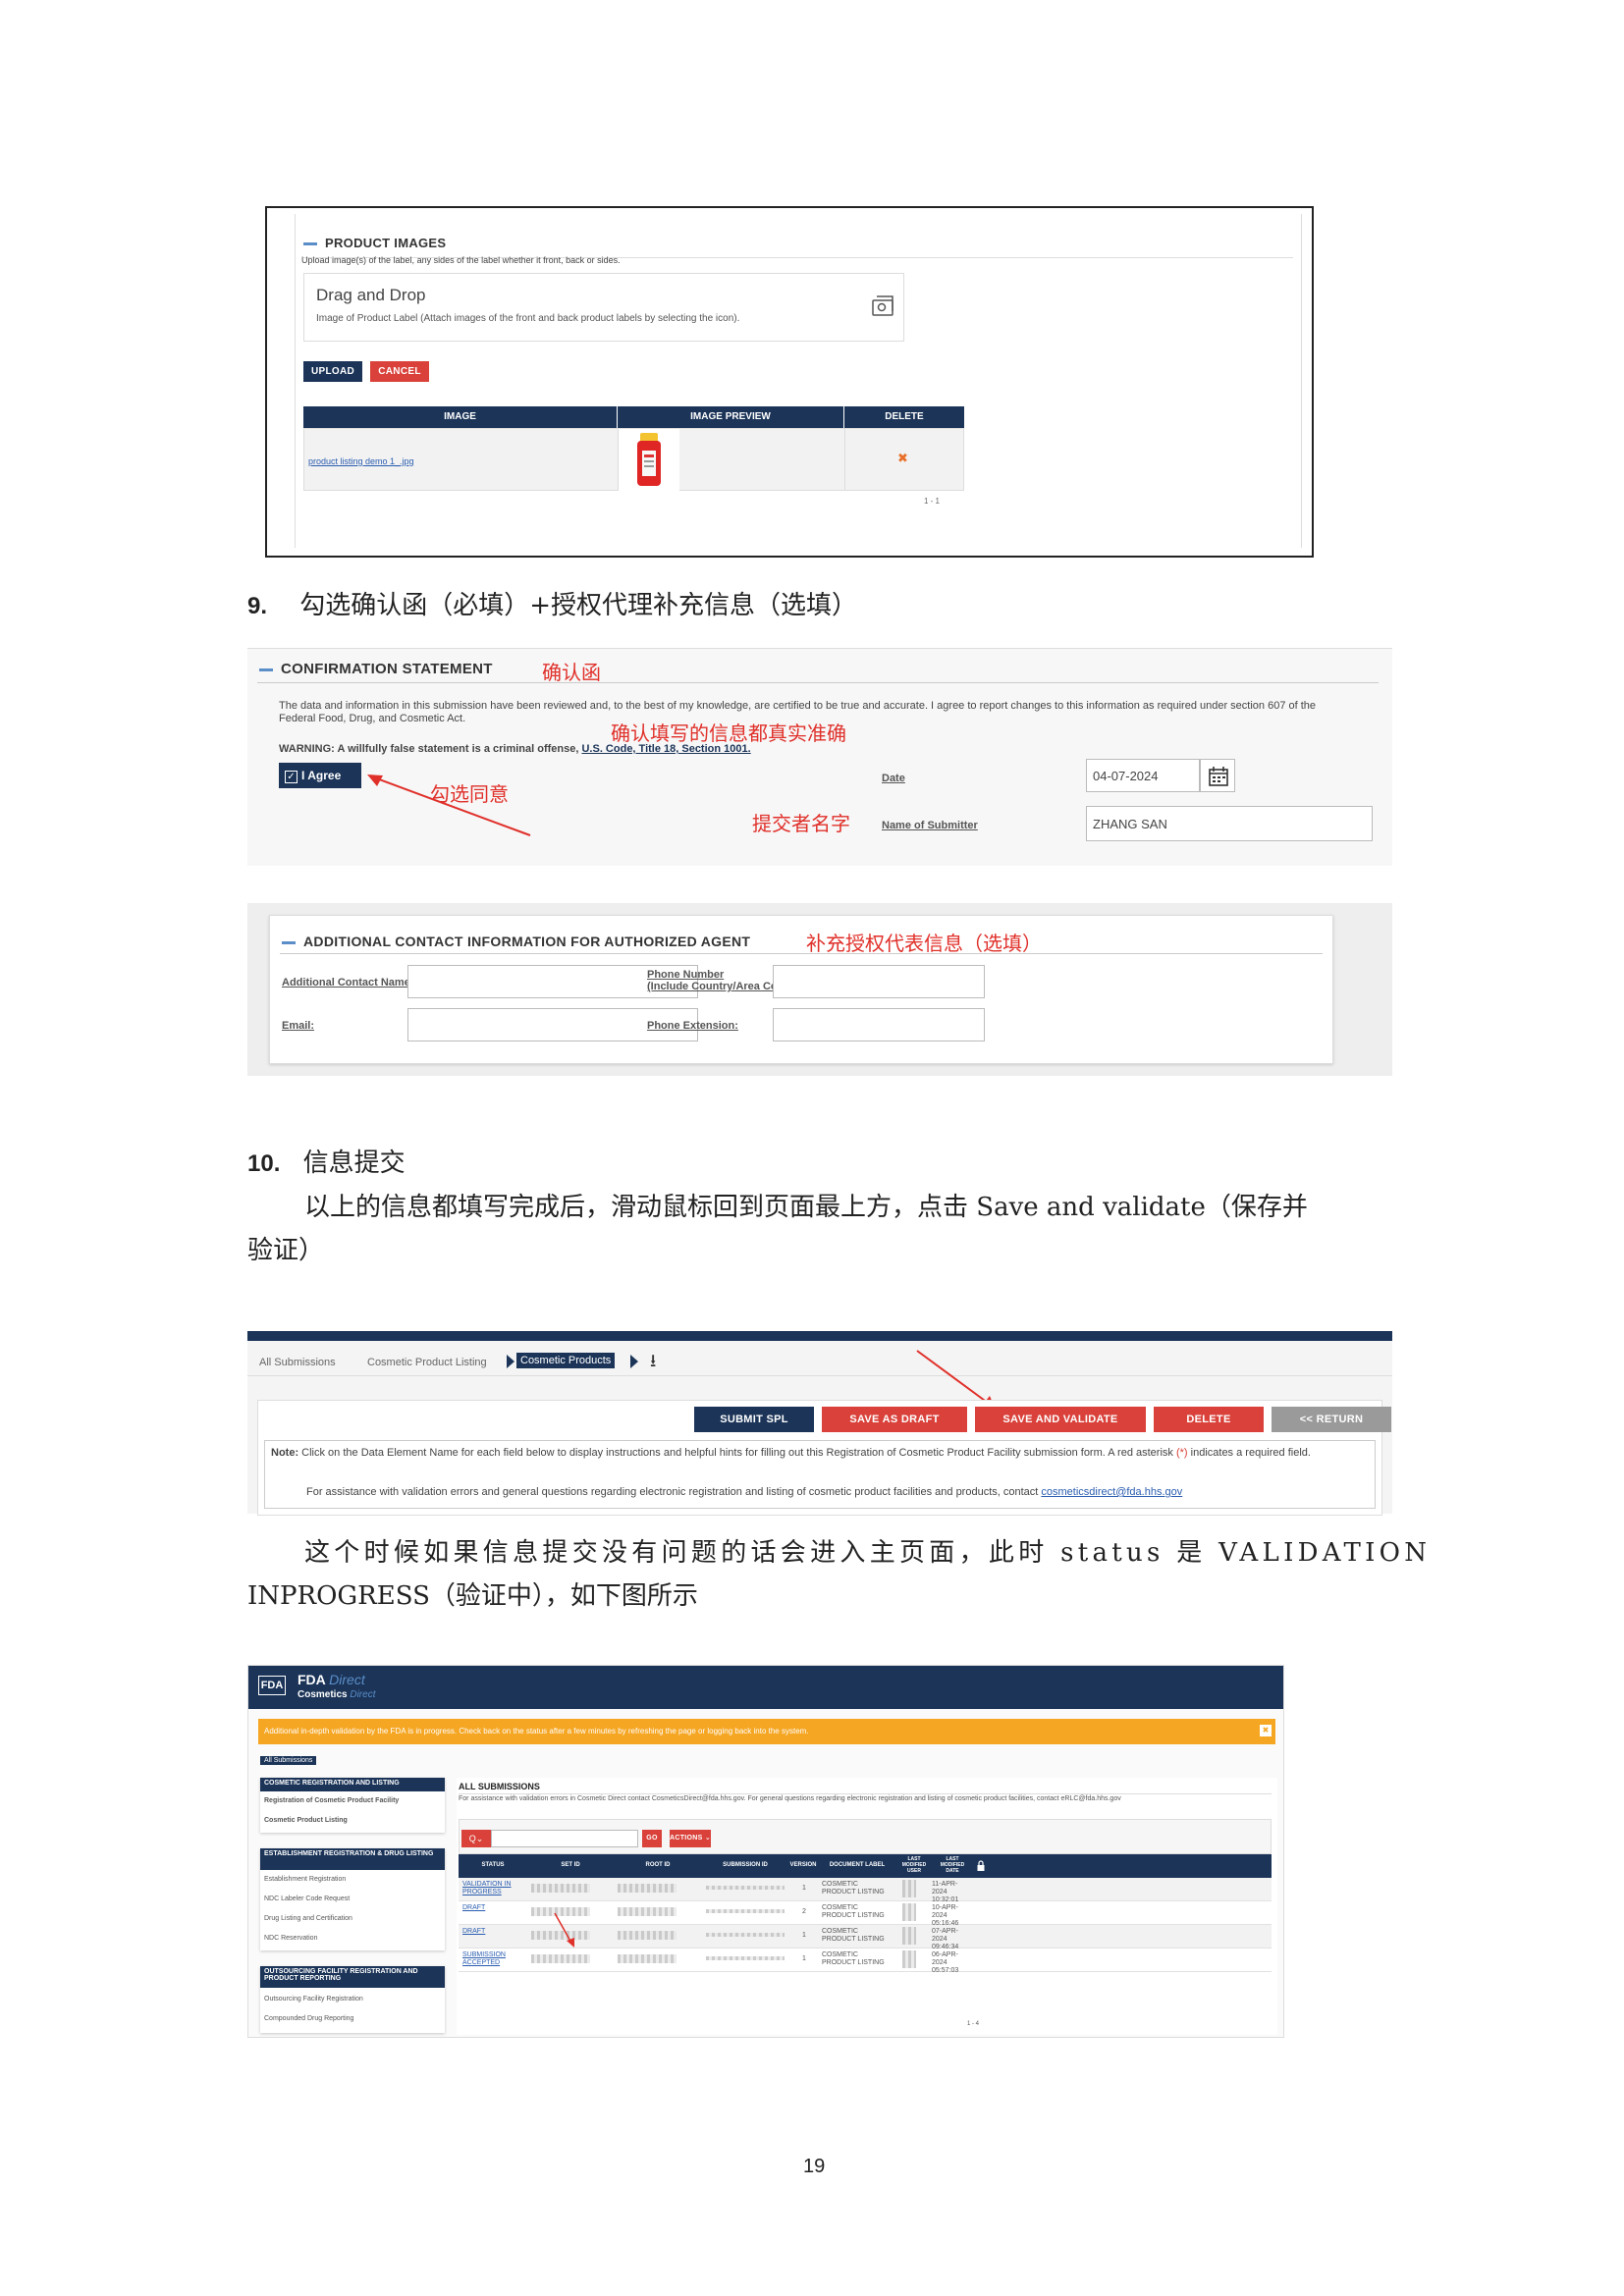 The height and width of the screenshot is (2296, 1624). I want to click on close-icon: ✖, so click(1266, 1730).